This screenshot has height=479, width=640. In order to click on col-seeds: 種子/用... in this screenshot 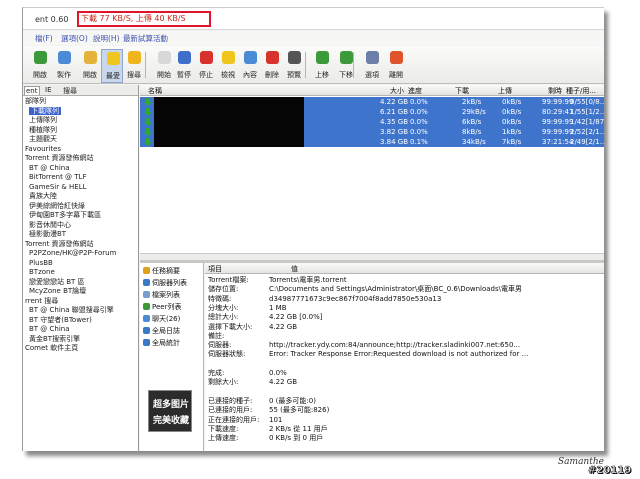, I will do `click(581, 91)`.